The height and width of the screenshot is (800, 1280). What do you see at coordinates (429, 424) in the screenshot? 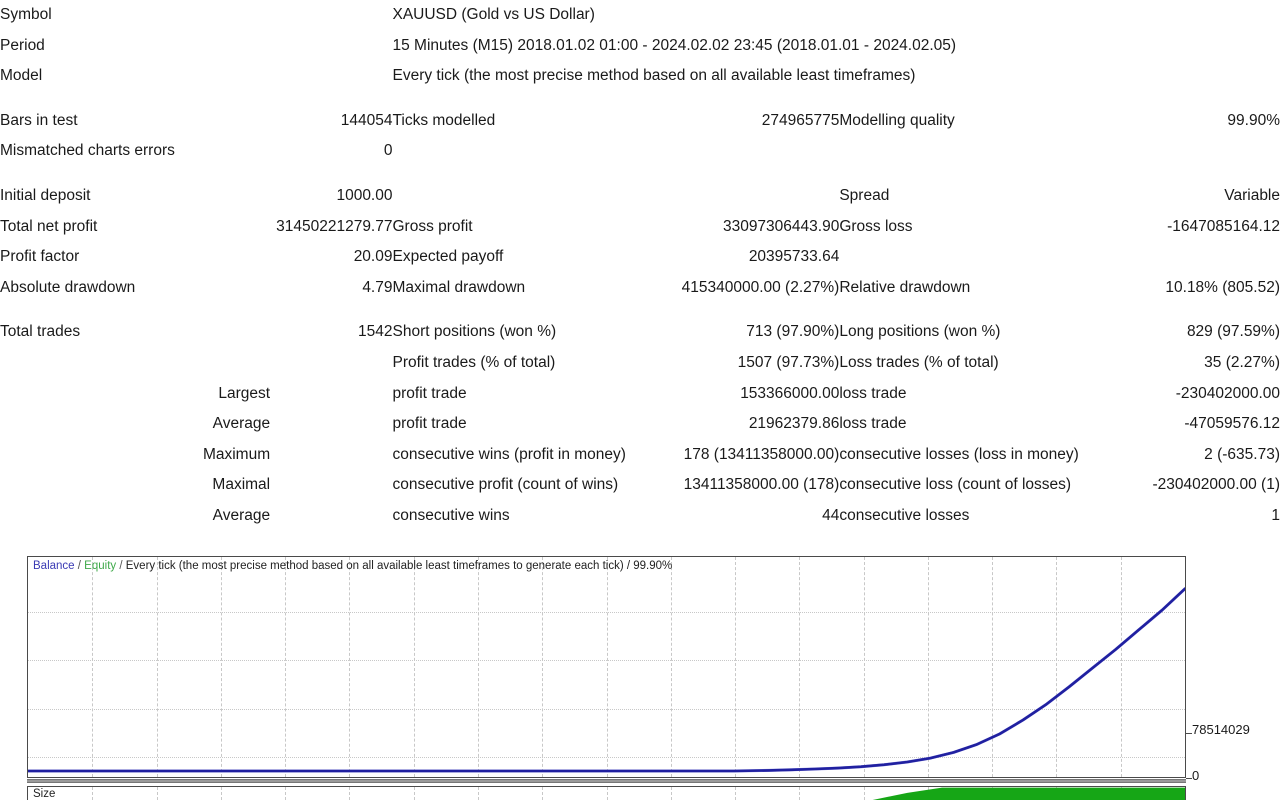
I see `average-profit-trade-label: profit trade` at bounding box center [429, 424].